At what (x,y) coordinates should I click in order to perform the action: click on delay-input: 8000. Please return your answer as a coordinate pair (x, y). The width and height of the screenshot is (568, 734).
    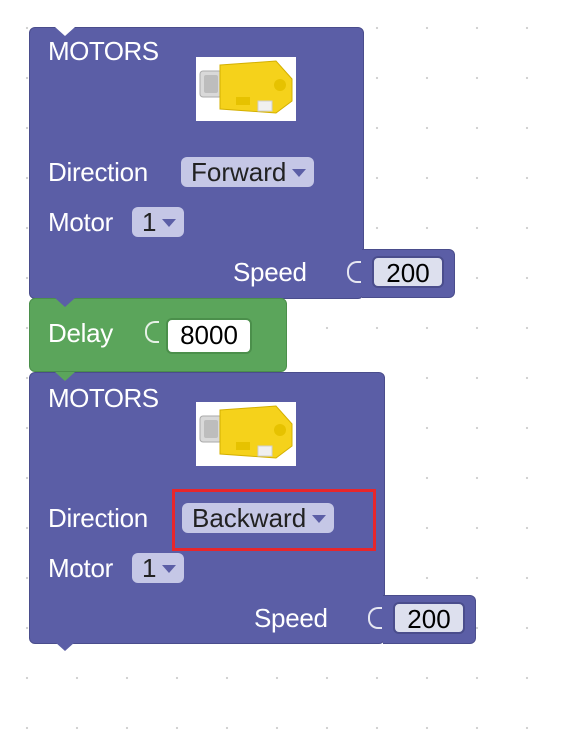
    Looking at the image, I should click on (209, 336).